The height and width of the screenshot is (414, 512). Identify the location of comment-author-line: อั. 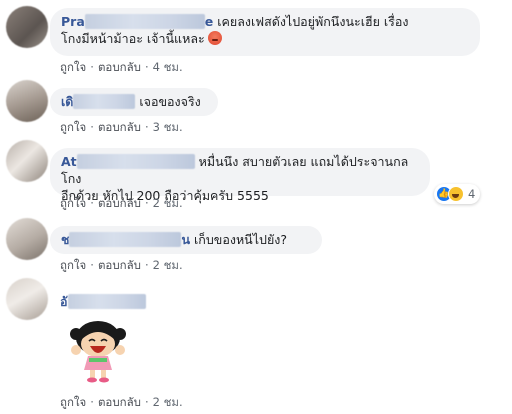
(103, 302).